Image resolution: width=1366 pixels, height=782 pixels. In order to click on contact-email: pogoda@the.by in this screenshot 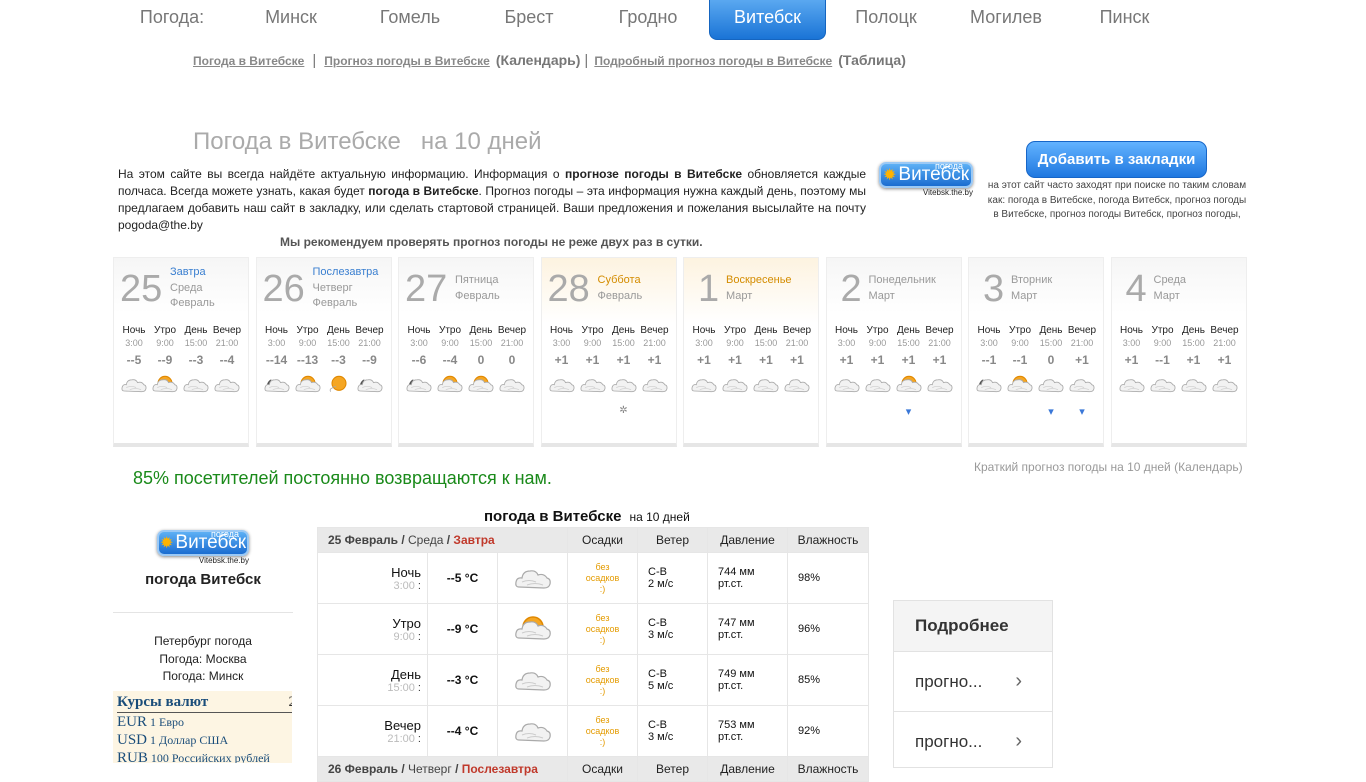, I will do `click(160, 225)`.